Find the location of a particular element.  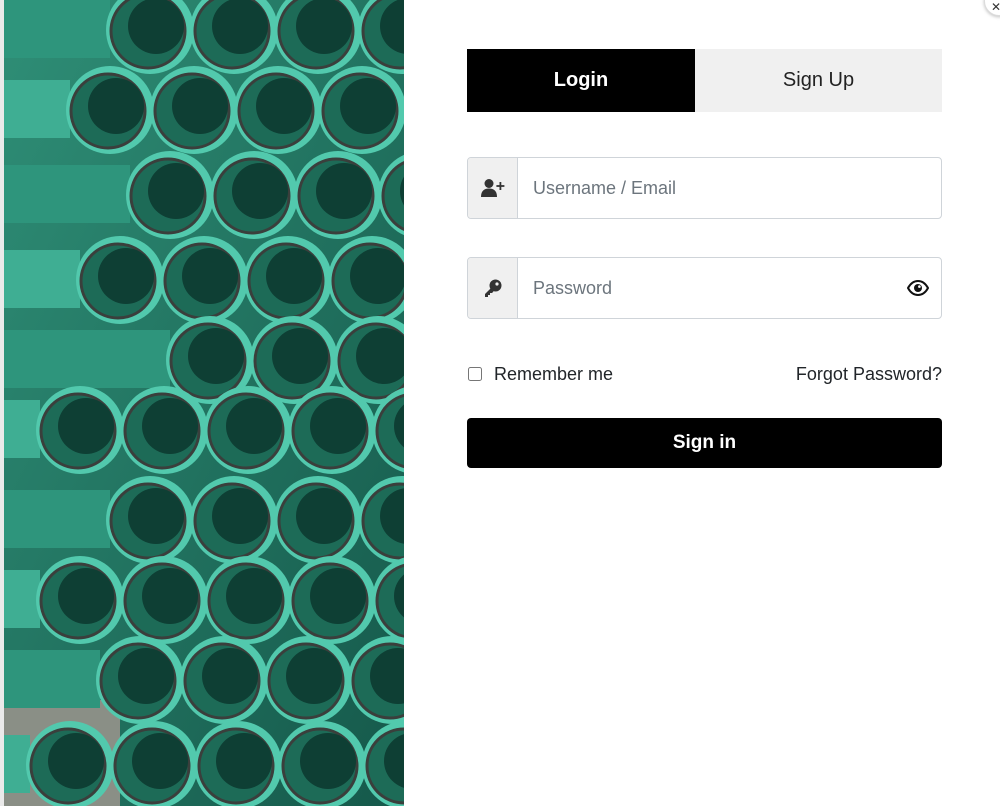

remember-me: Remember me is located at coordinates (540, 374).